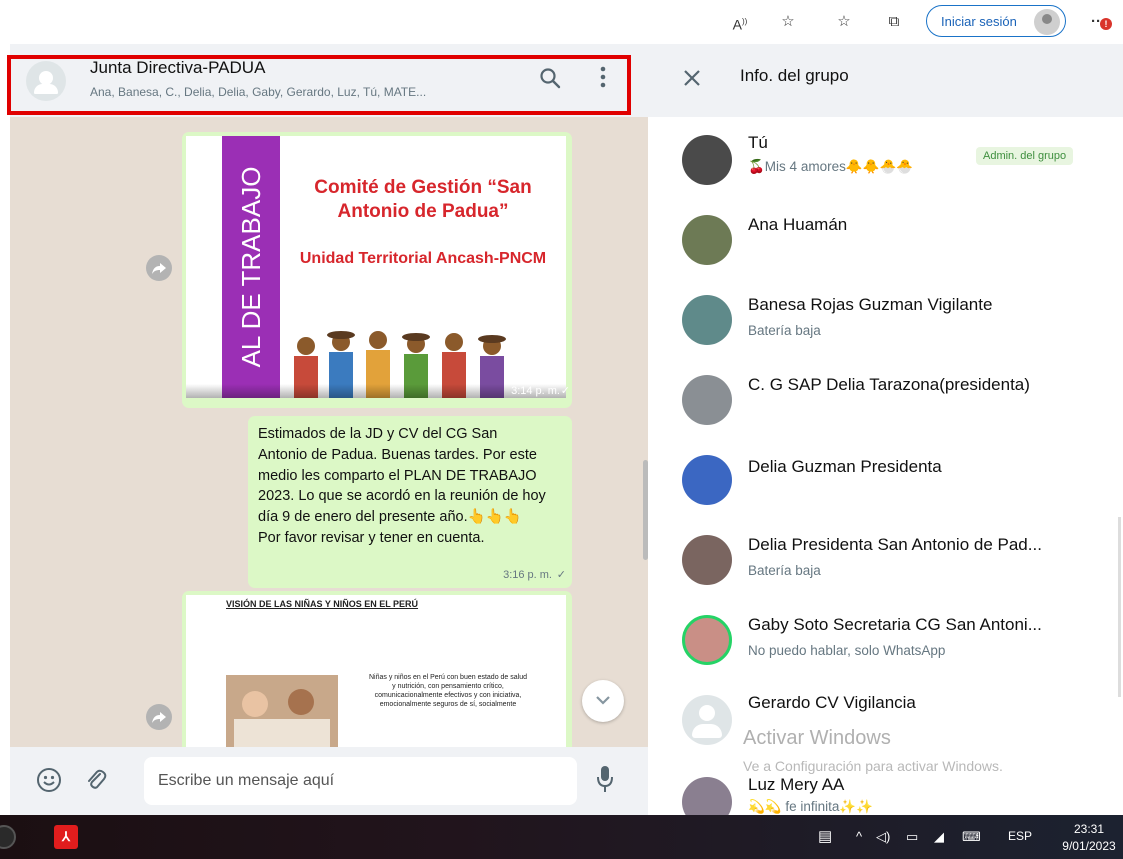 Image resolution: width=1123 pixels, height=859 pixels. What do you see at coordinates (561, 837) in the screenshot?
I see `taskbar: ⅄ ▤ ^ ◁) ▭ ◢ ⌨ ESP 23:31 9/01/2023` at bounding box center [561, 837].